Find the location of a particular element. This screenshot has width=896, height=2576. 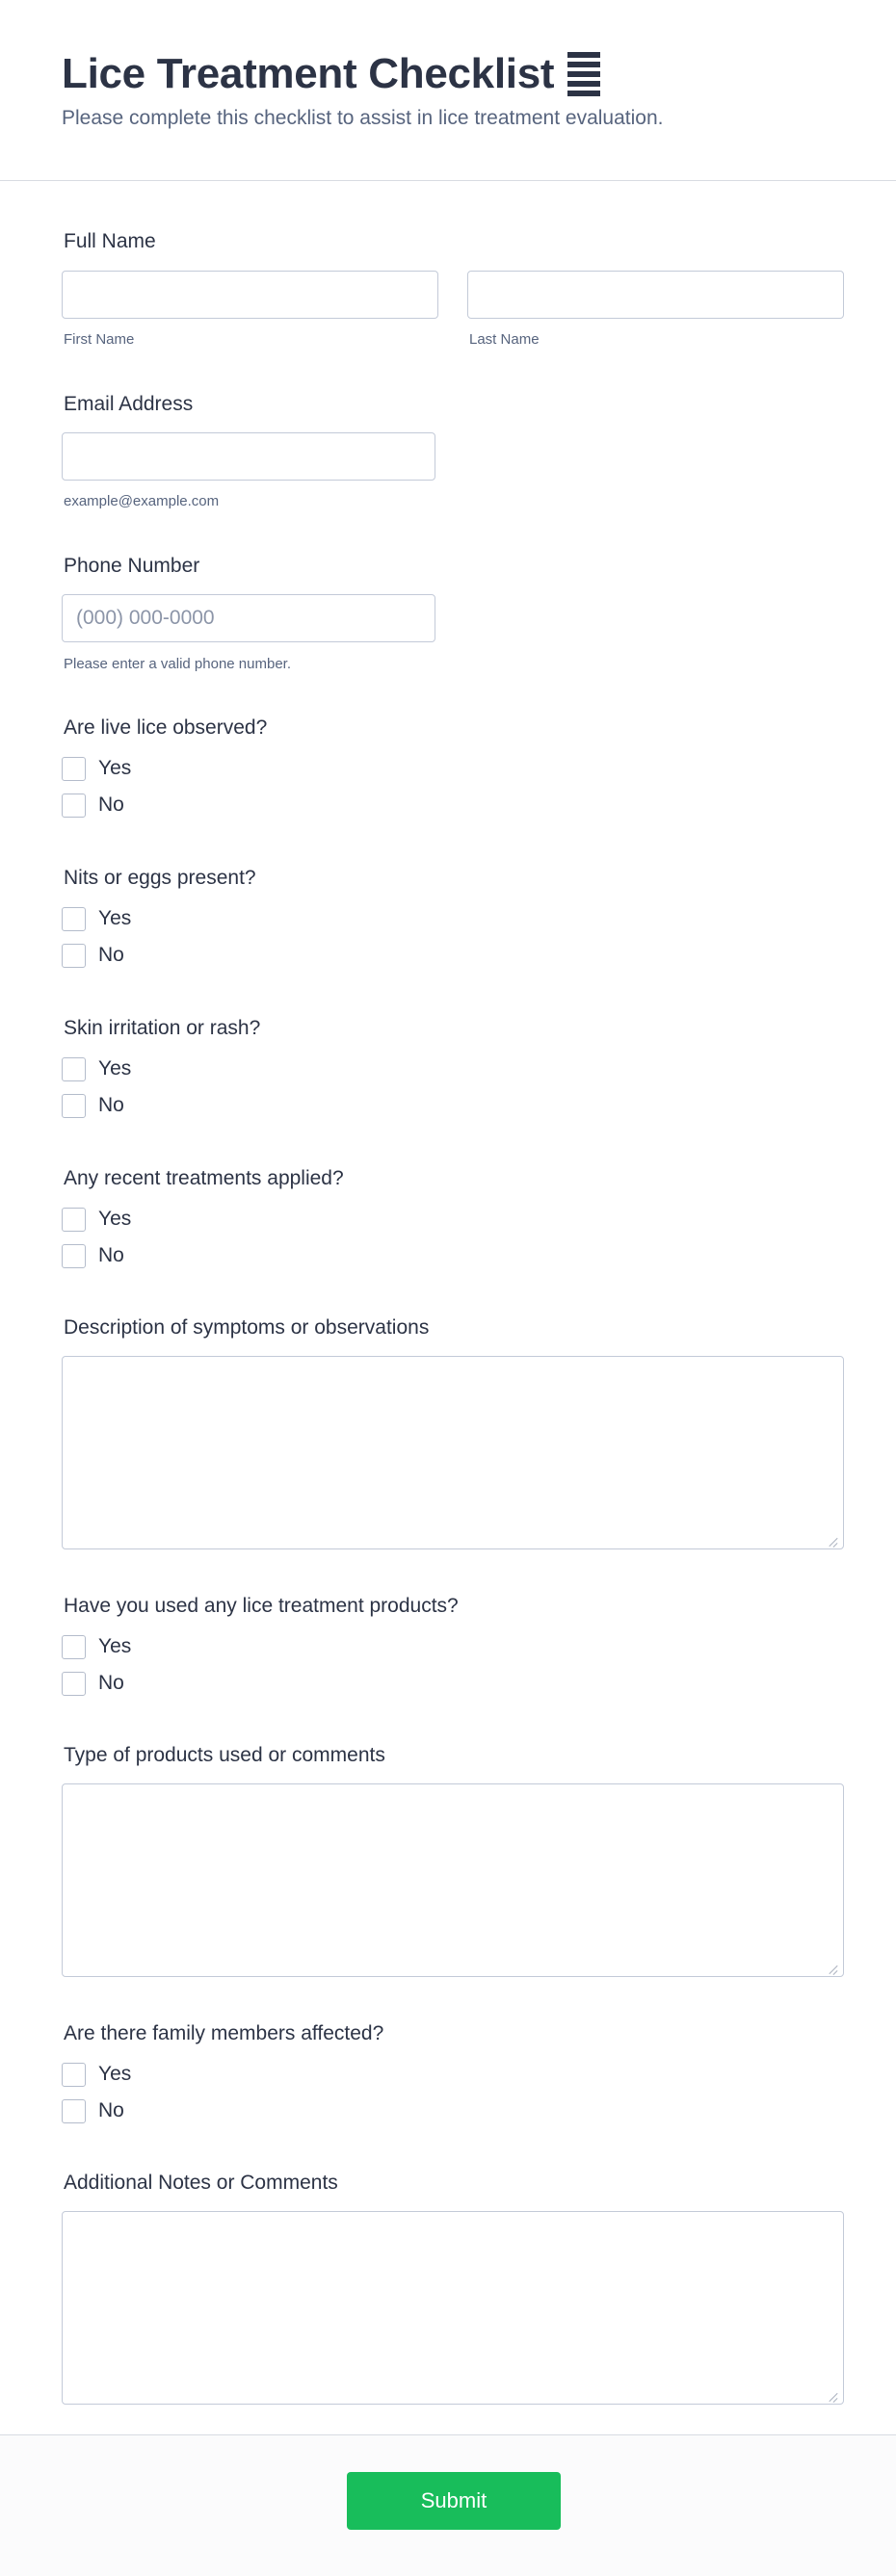

email-label: Email Address is located at coordinates (129, 404).